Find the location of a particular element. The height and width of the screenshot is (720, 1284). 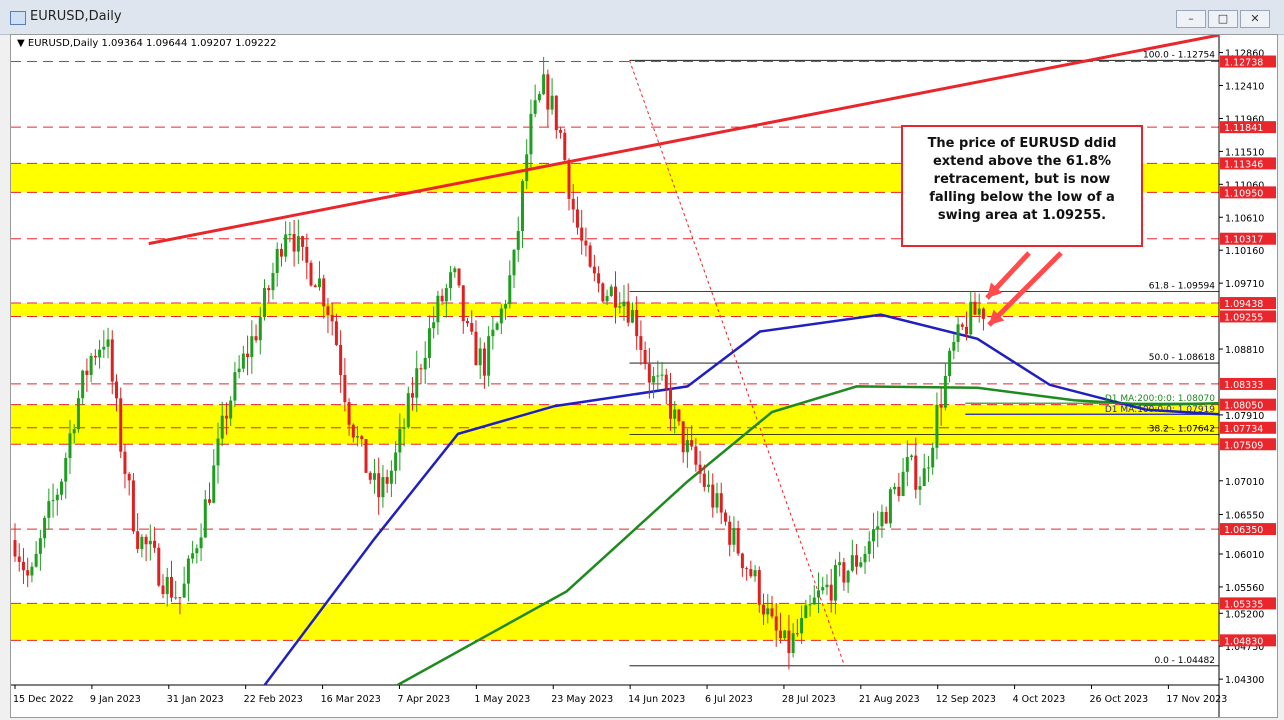

x-tick-label-13: 4 Oct 2023 is located at coordinates (1039, 699).